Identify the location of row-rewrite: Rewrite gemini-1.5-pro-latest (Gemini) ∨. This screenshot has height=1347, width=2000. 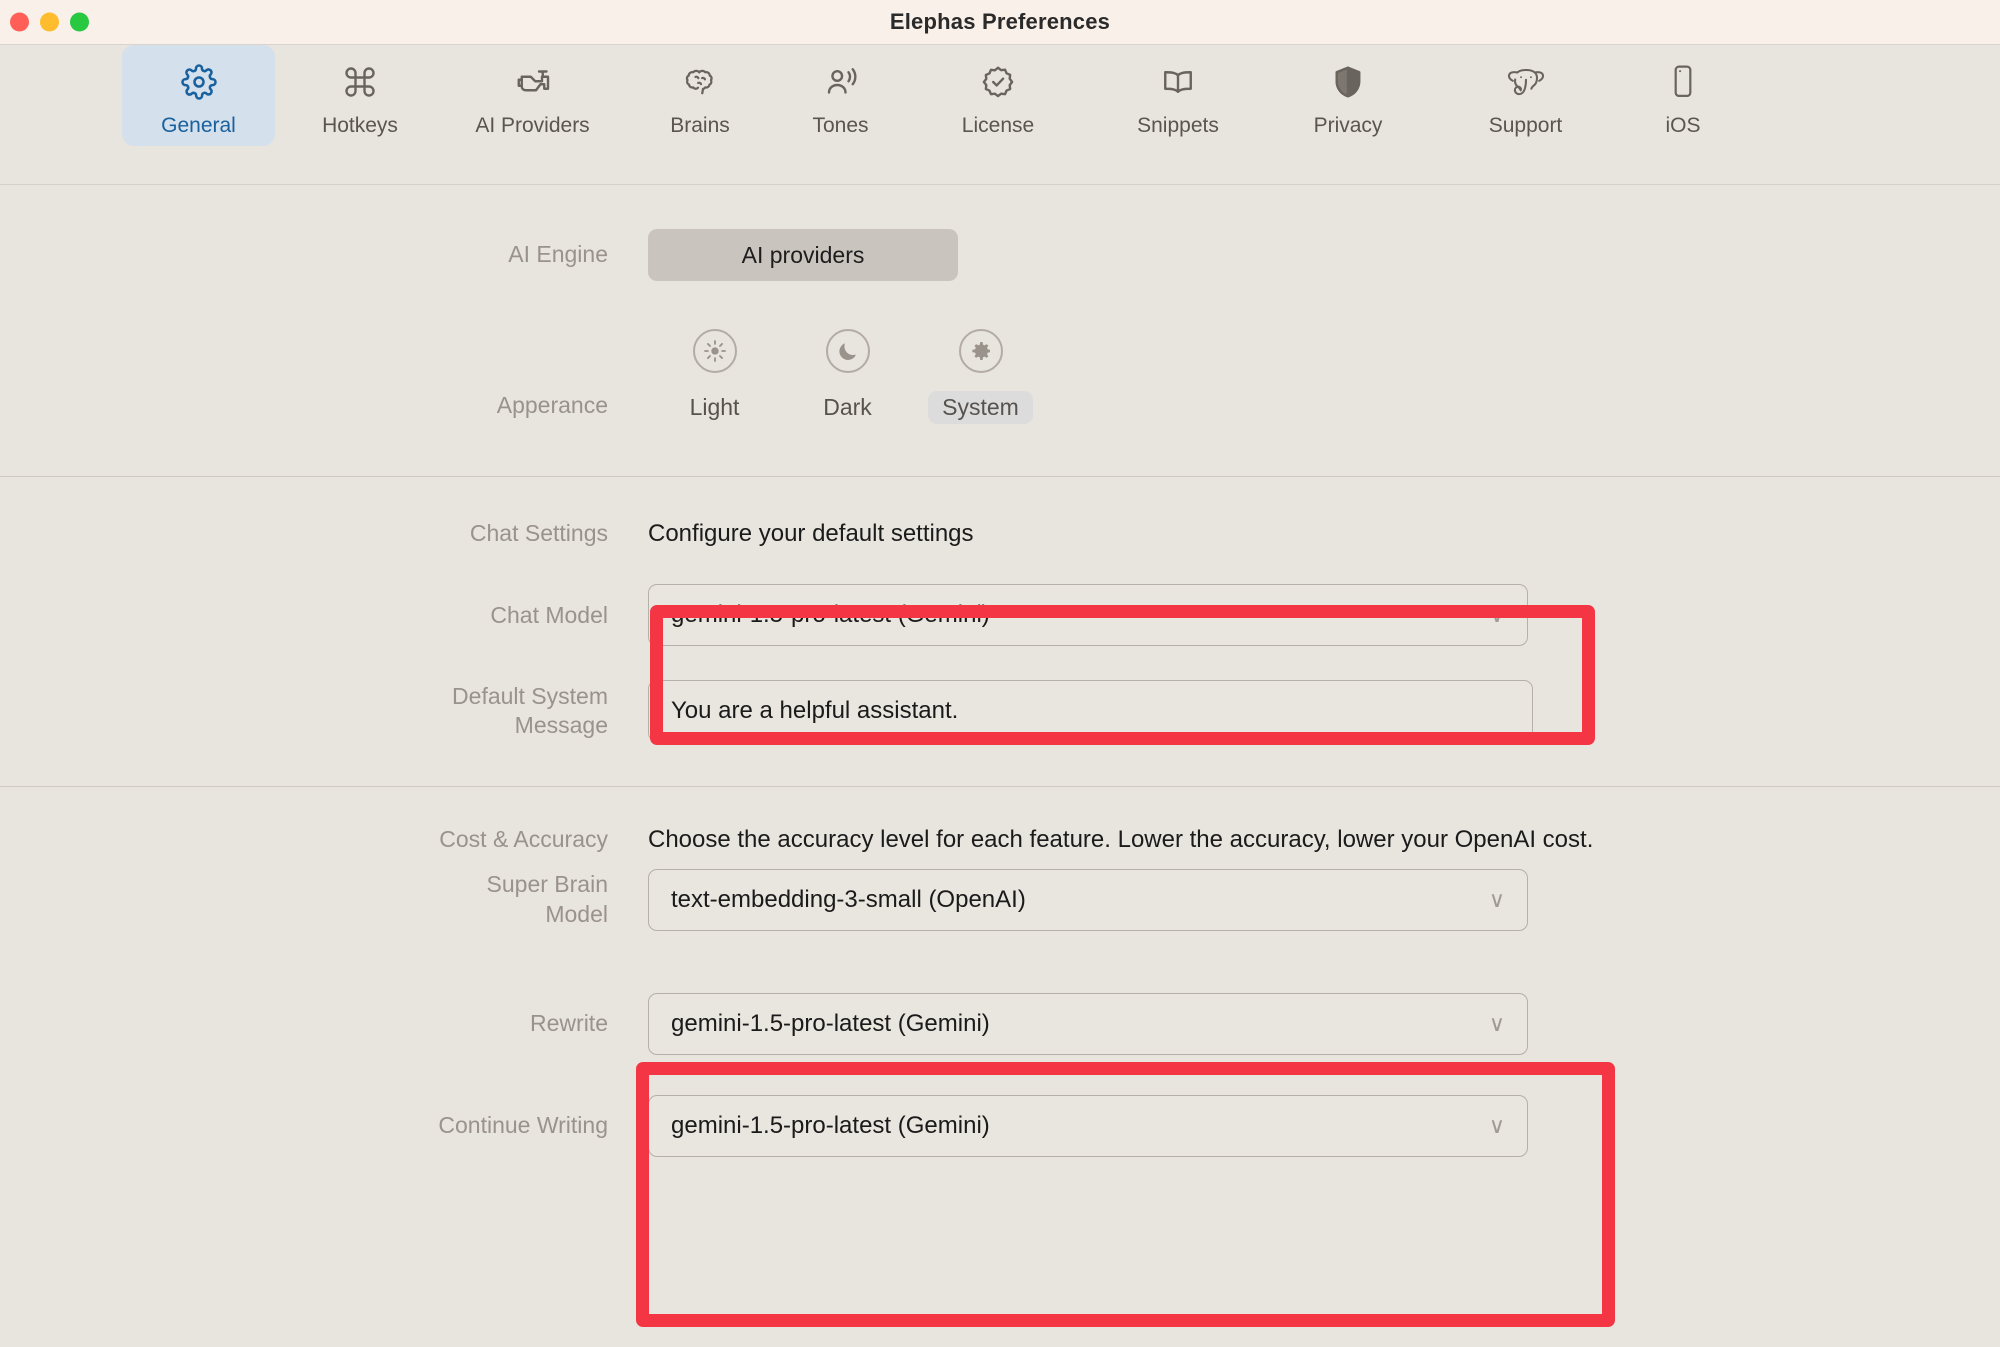
(1000, 993).